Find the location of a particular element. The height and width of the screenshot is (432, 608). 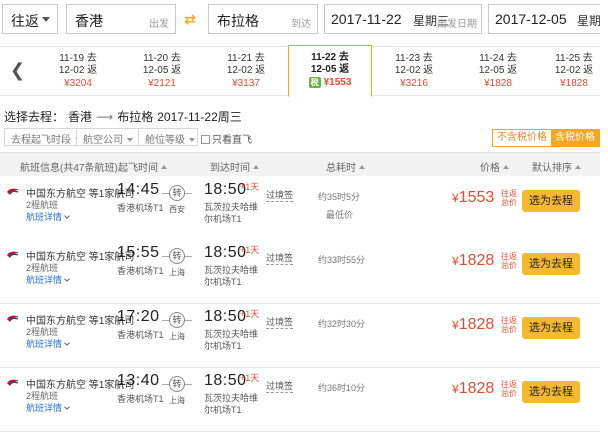

col-depart-sort: 起飞时间 is located at coordinates (142, 166).